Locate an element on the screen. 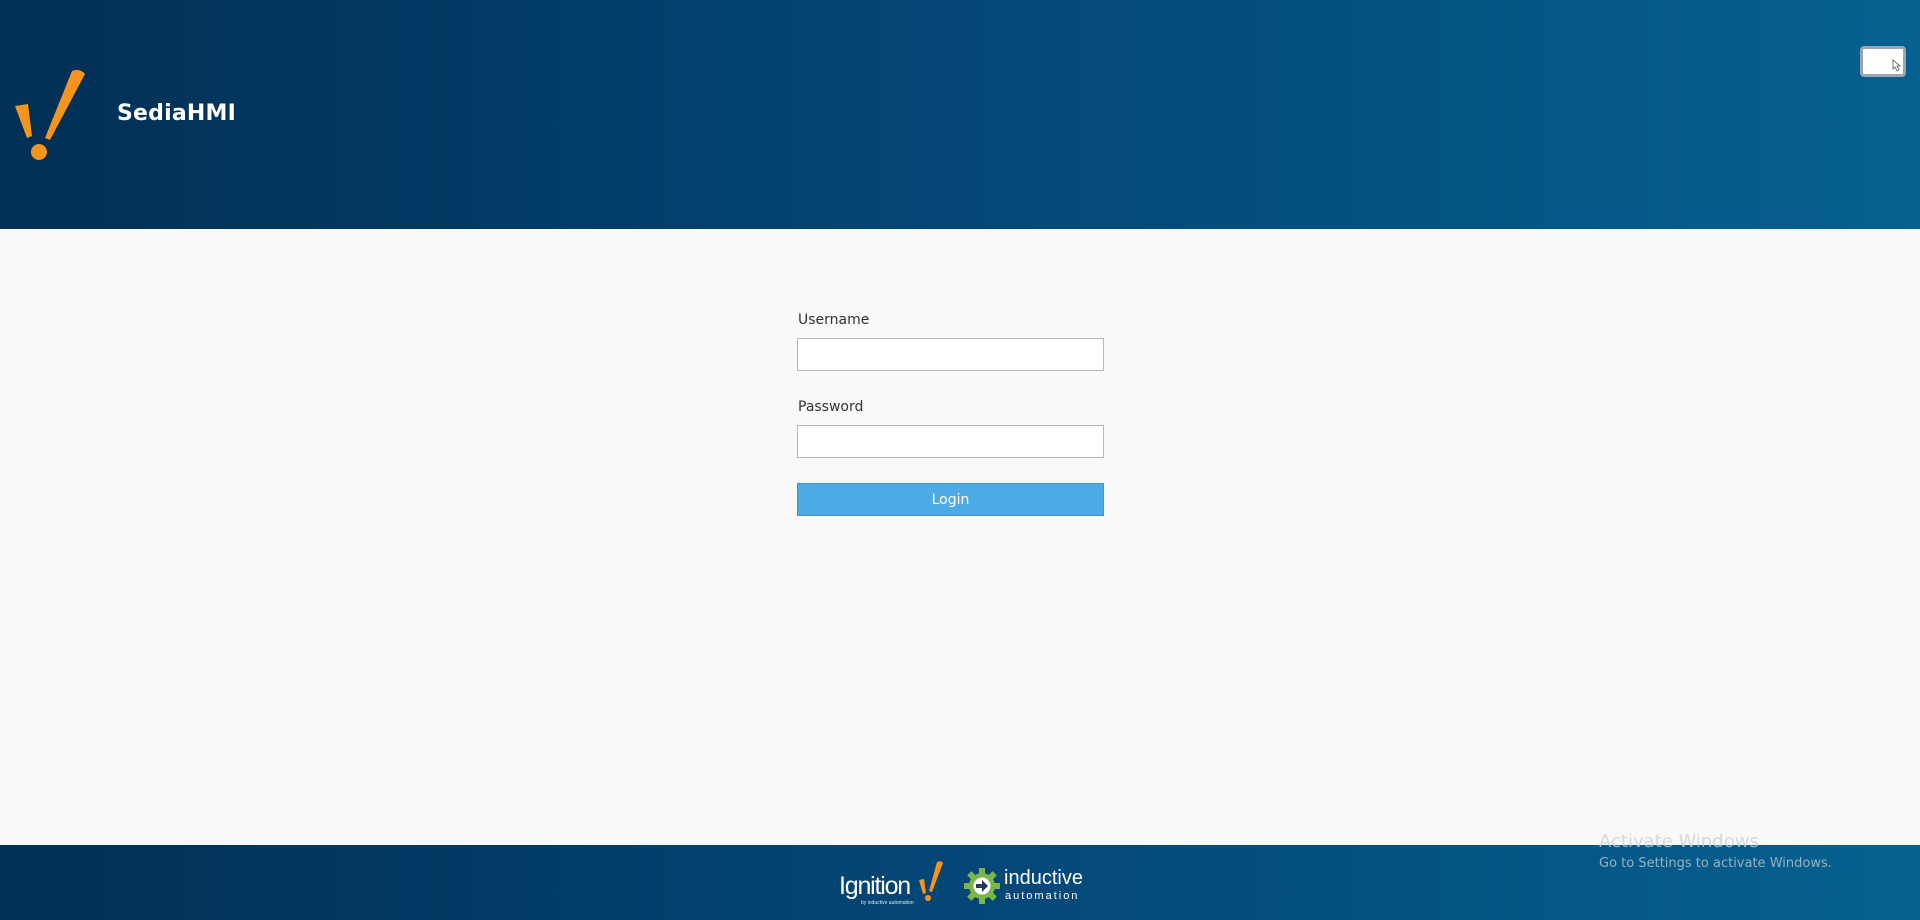 The width and height of the screenshot is (1920, 920). app-title: SediaHMI is located at coordinates (176, 113).